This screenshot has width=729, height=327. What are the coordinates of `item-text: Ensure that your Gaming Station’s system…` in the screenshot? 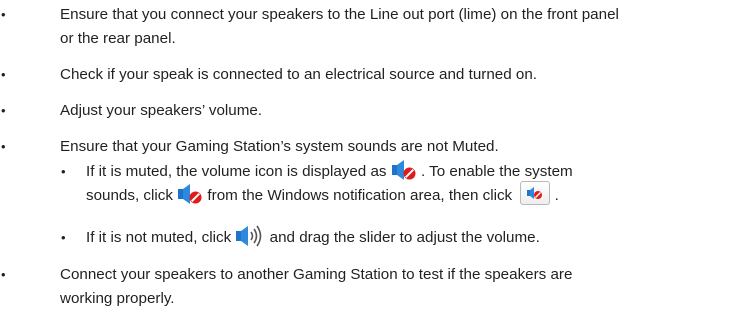 It's located at (390, 147).